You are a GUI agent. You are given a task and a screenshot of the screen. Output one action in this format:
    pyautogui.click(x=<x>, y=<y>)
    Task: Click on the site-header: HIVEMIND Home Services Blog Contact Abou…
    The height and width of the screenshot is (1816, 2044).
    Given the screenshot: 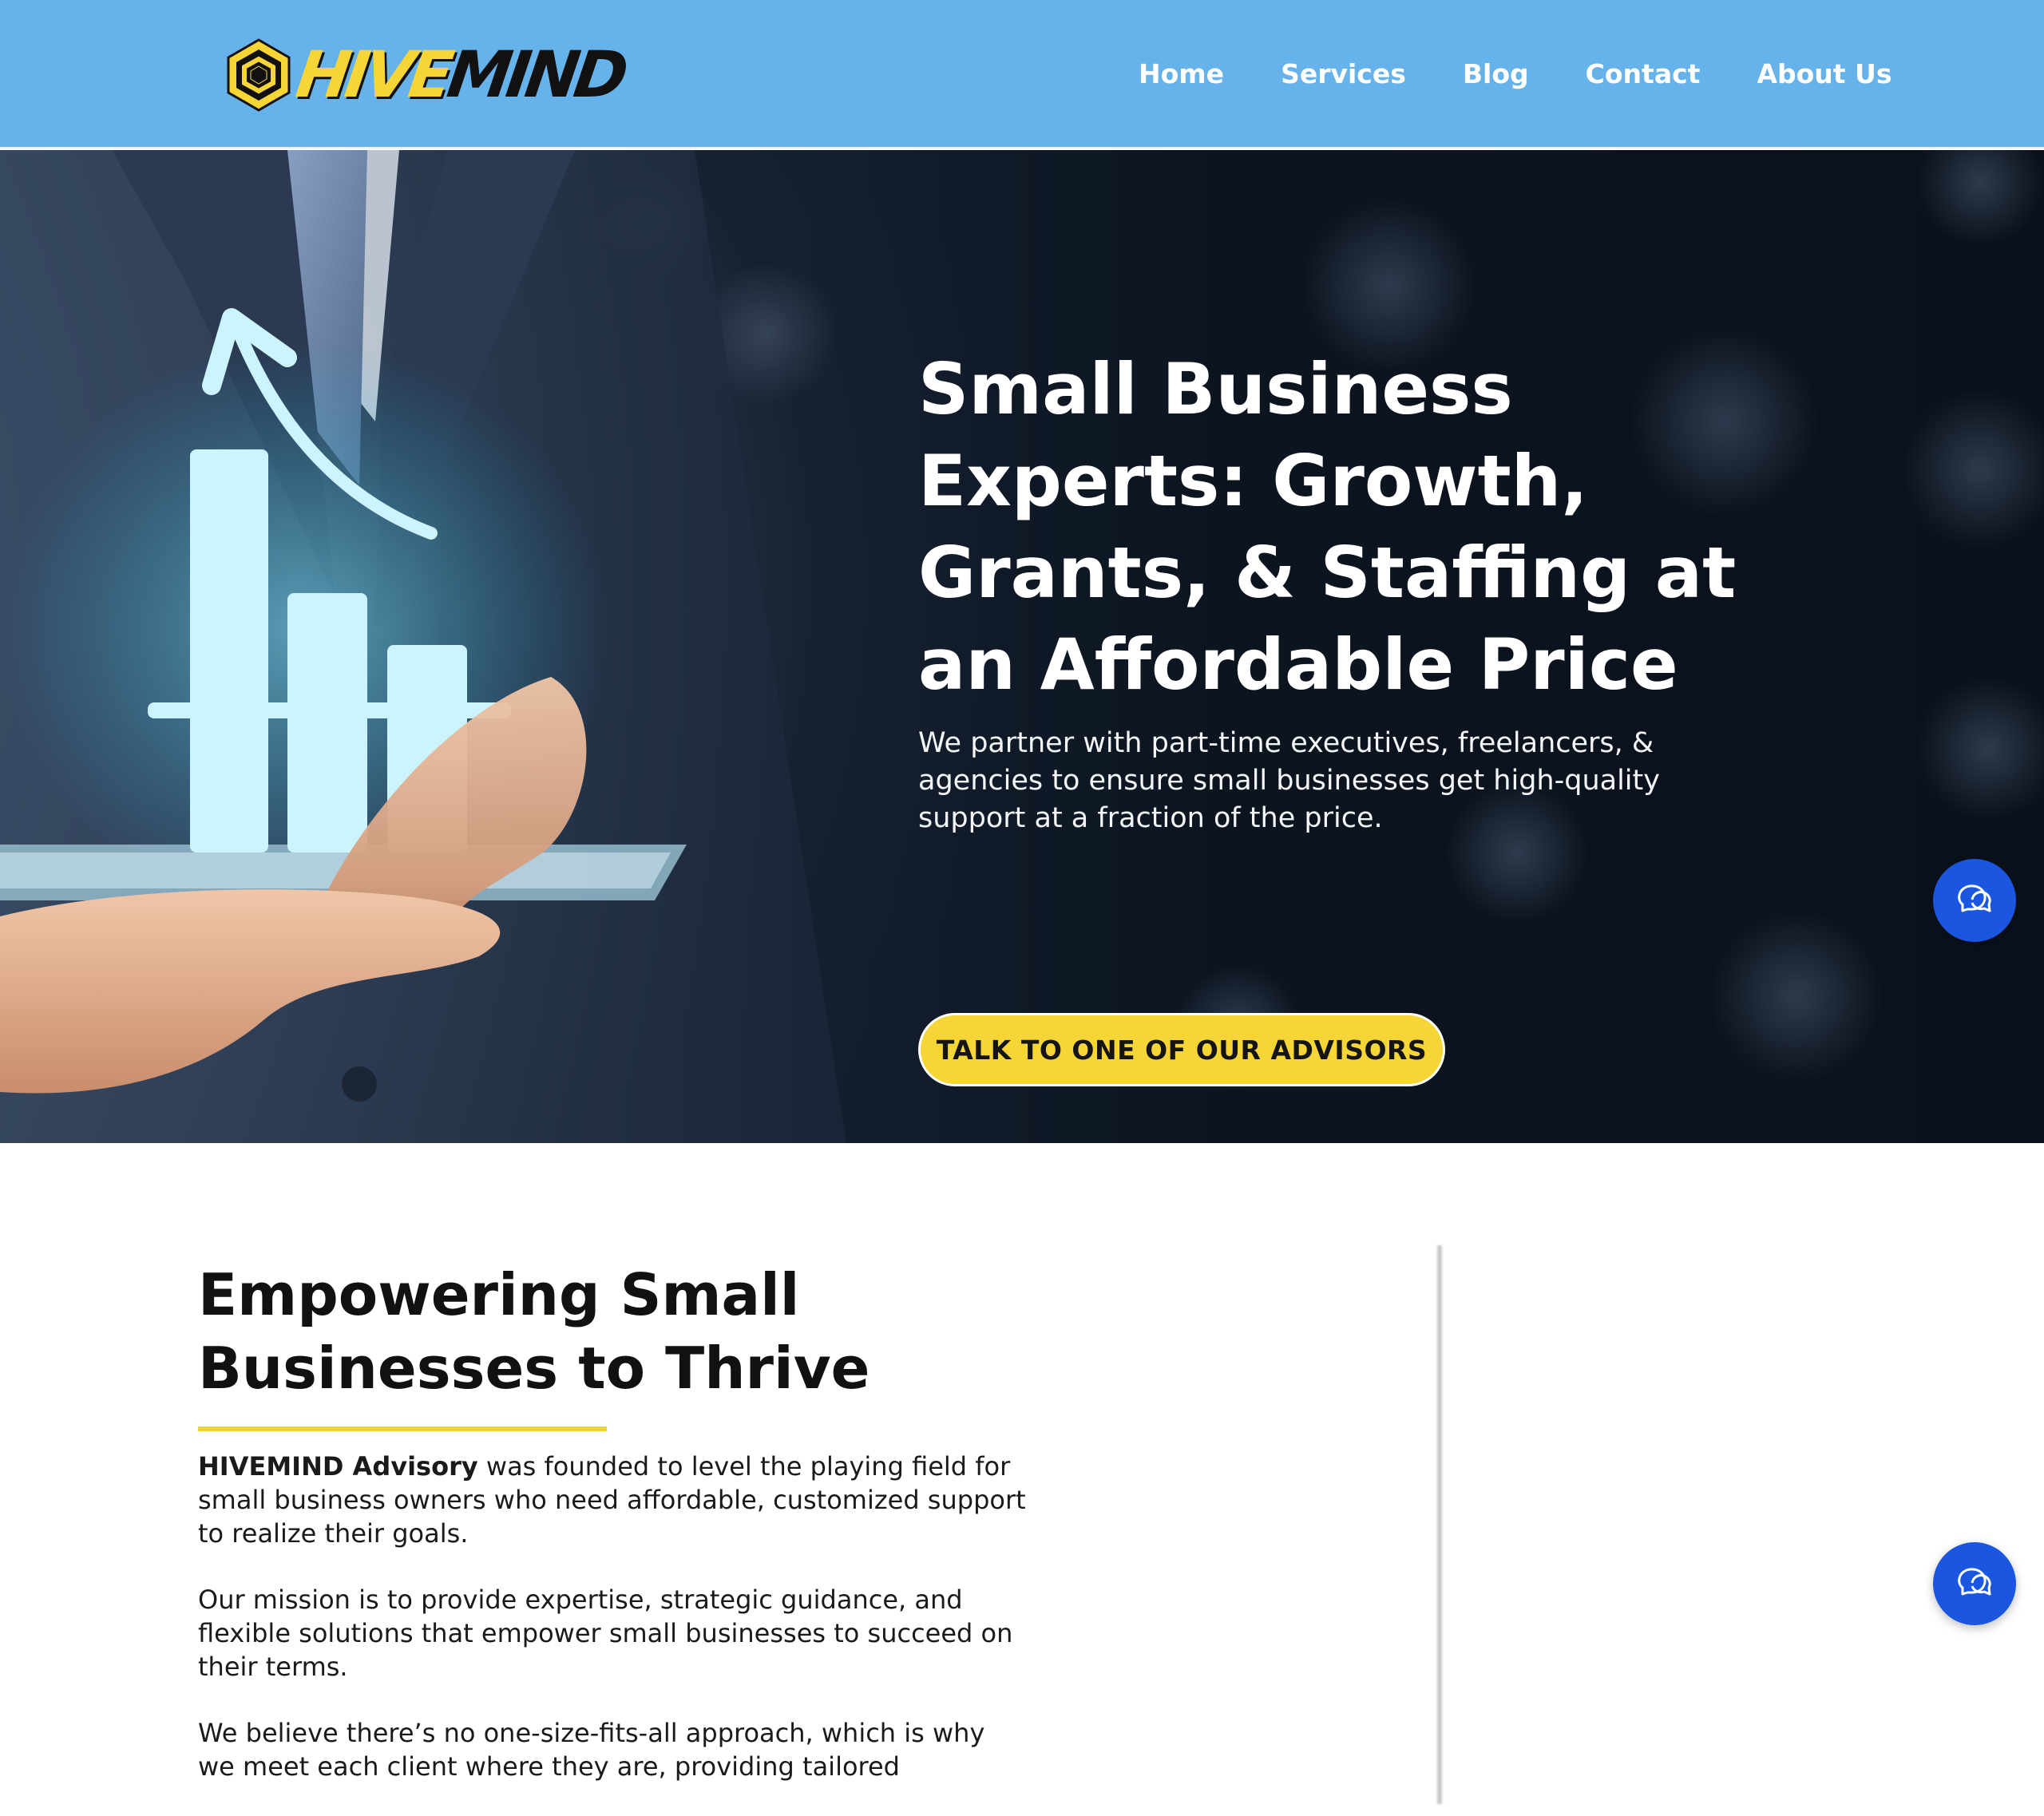 What is the action you would take?
    pyautogui.click(x=1022, y=74)
    